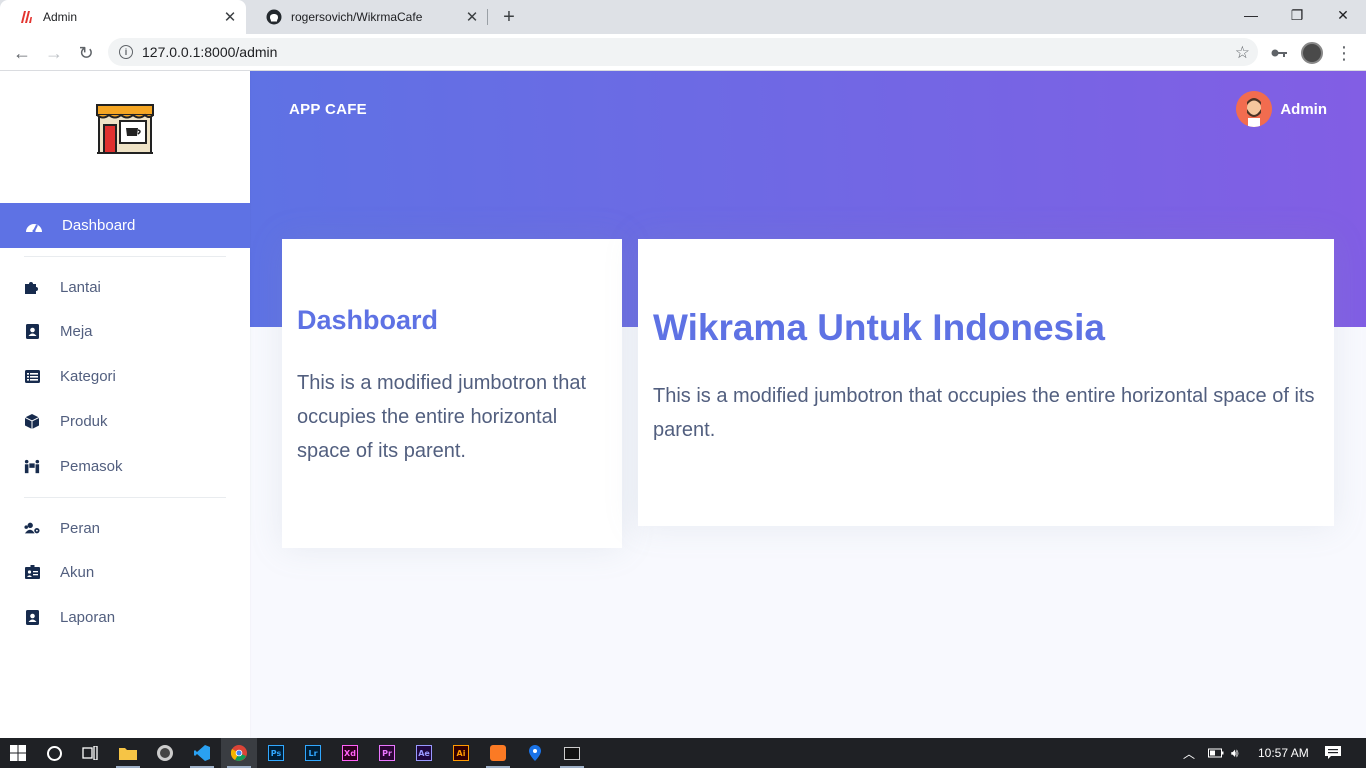 Image resolution: width=1366 pixels, height=768 pixels. I want to click on tray-chevron-icon: ︿, so click(1189, 753).